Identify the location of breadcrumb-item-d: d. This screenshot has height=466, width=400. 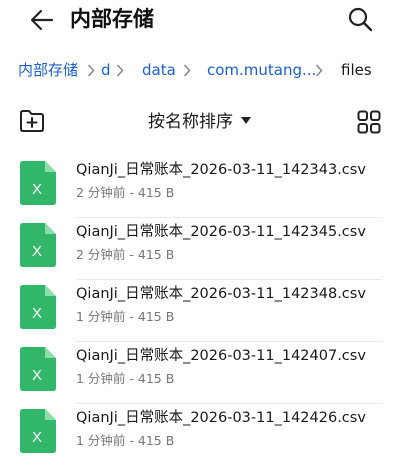
(106, 70).